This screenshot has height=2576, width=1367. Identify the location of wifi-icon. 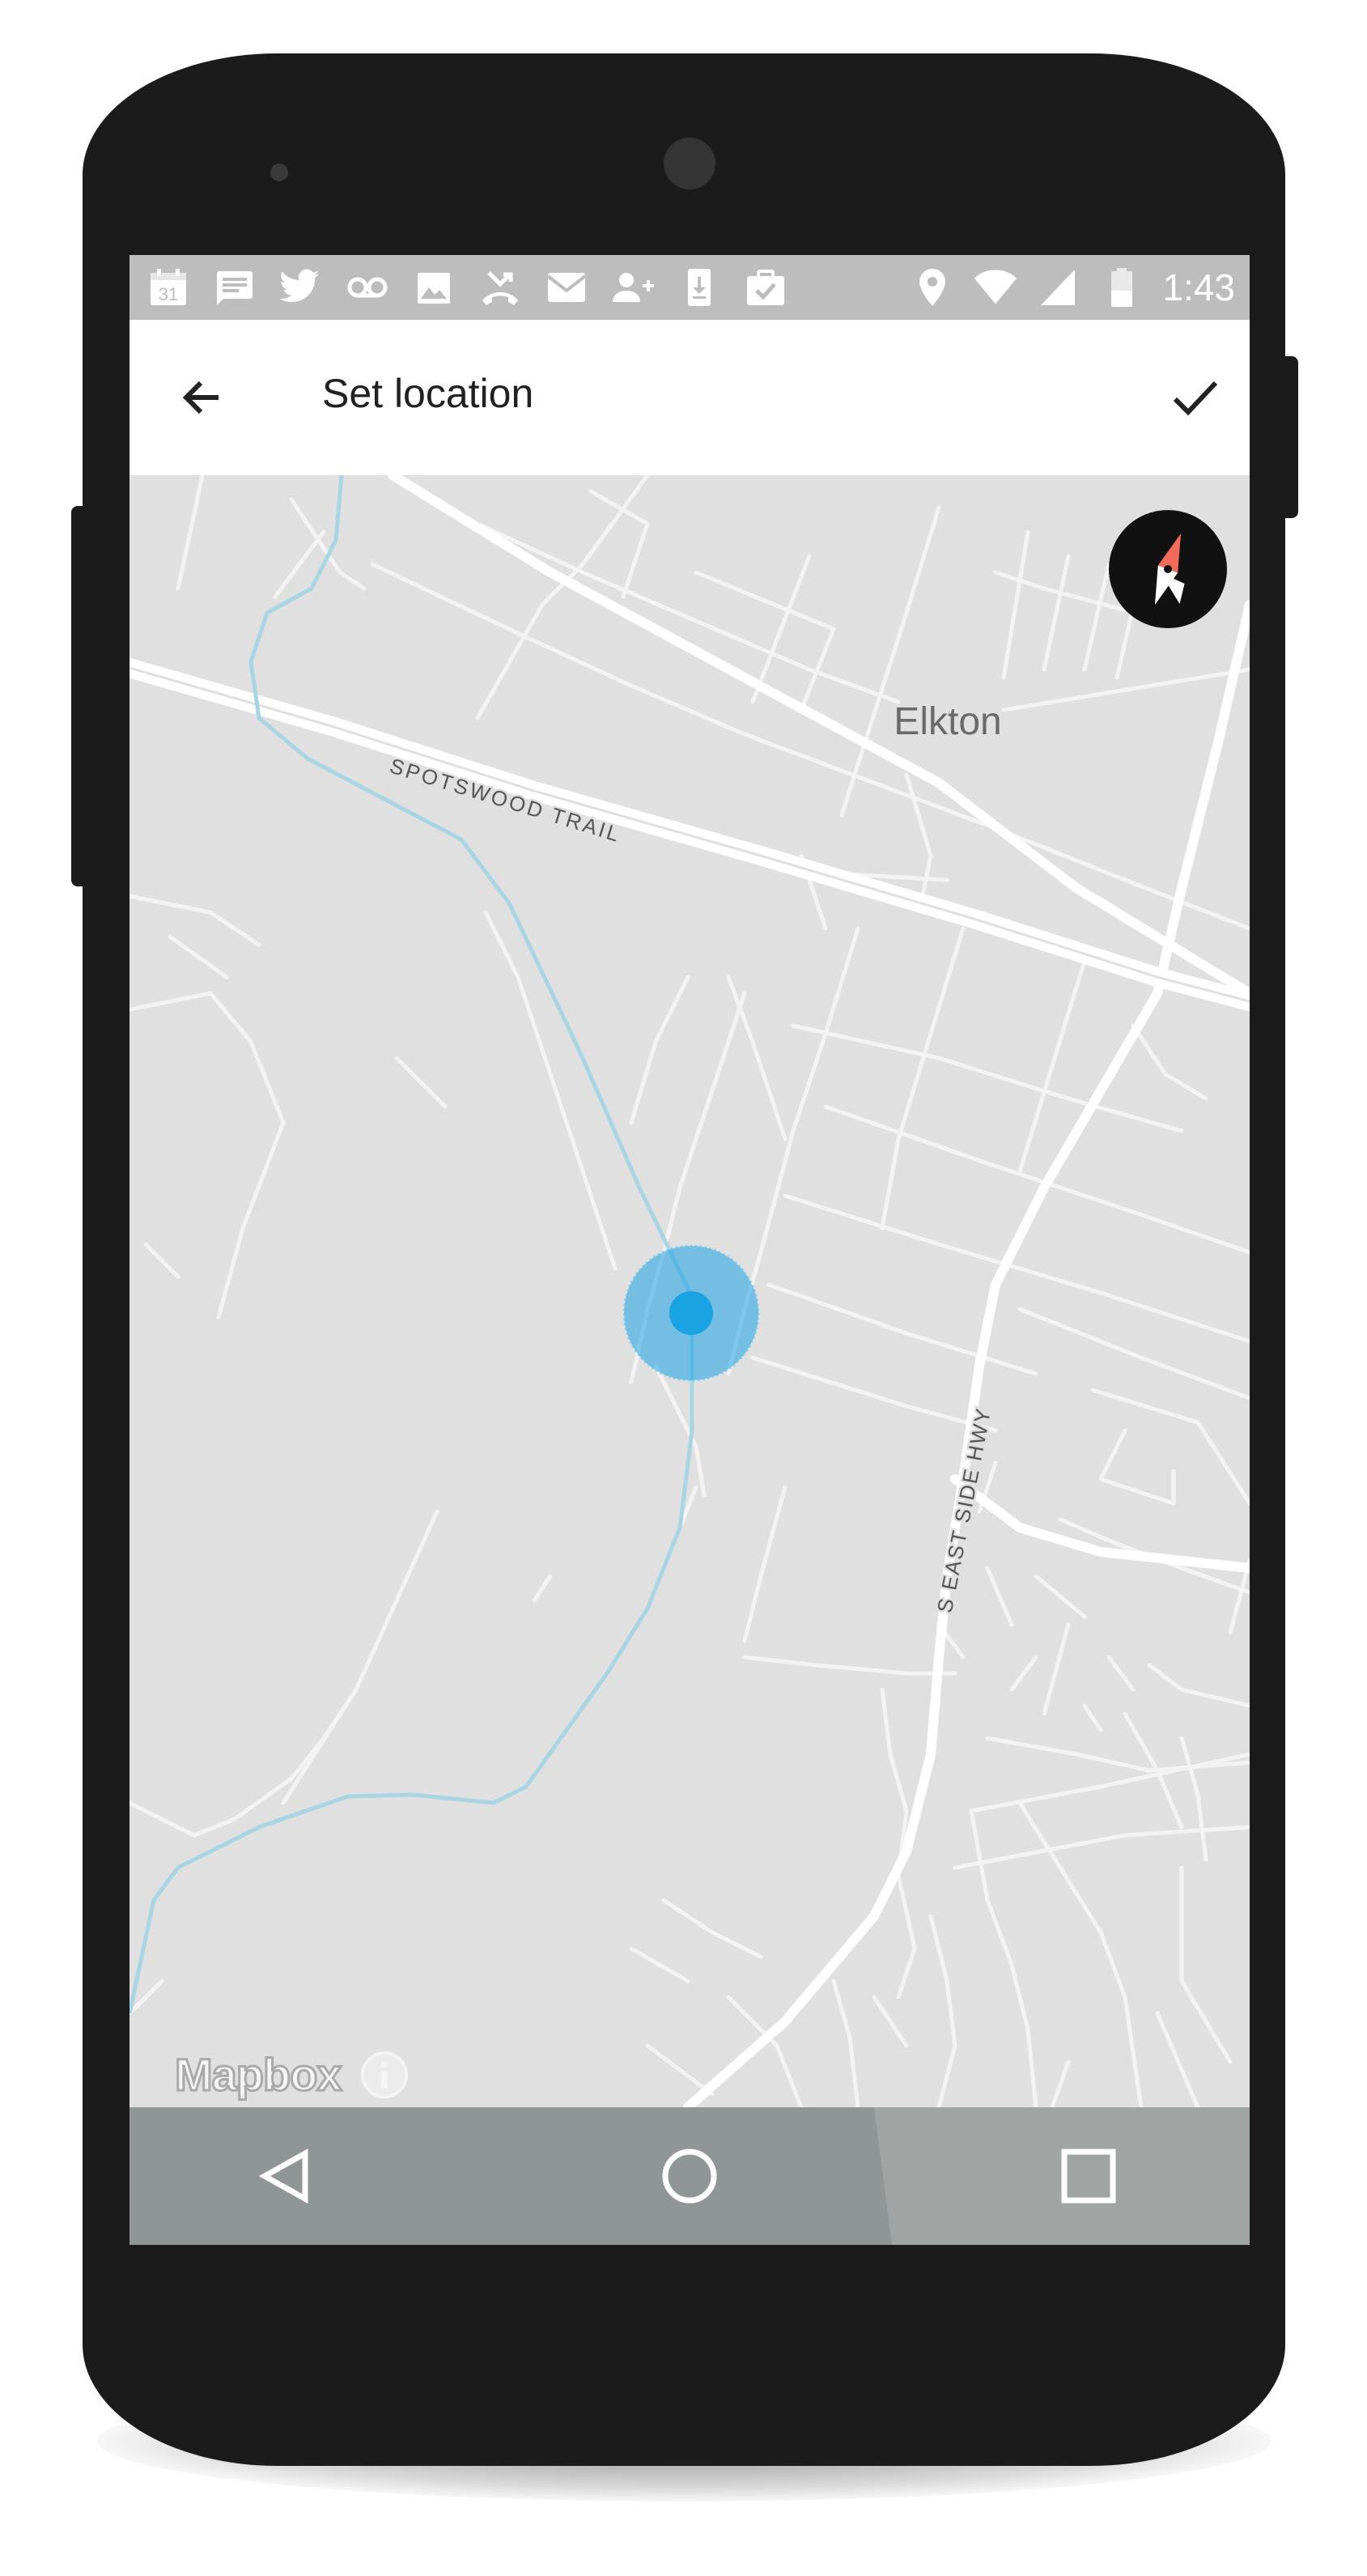
(995, 287).